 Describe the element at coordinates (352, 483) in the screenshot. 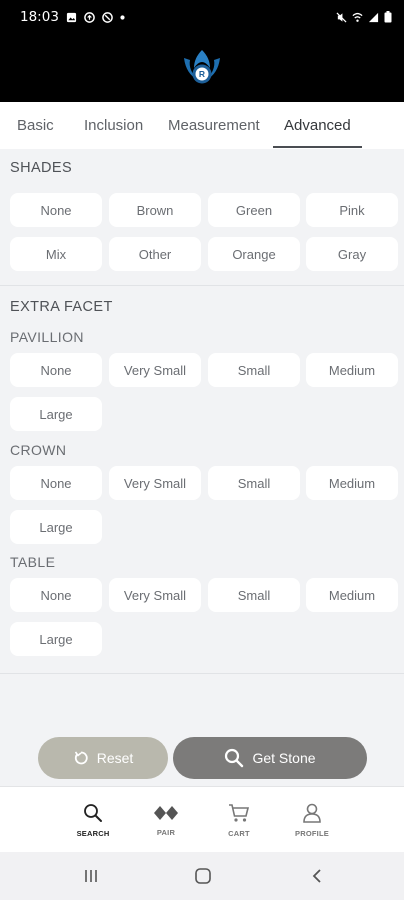

I see `crown-option-medium: Medium` at that location.